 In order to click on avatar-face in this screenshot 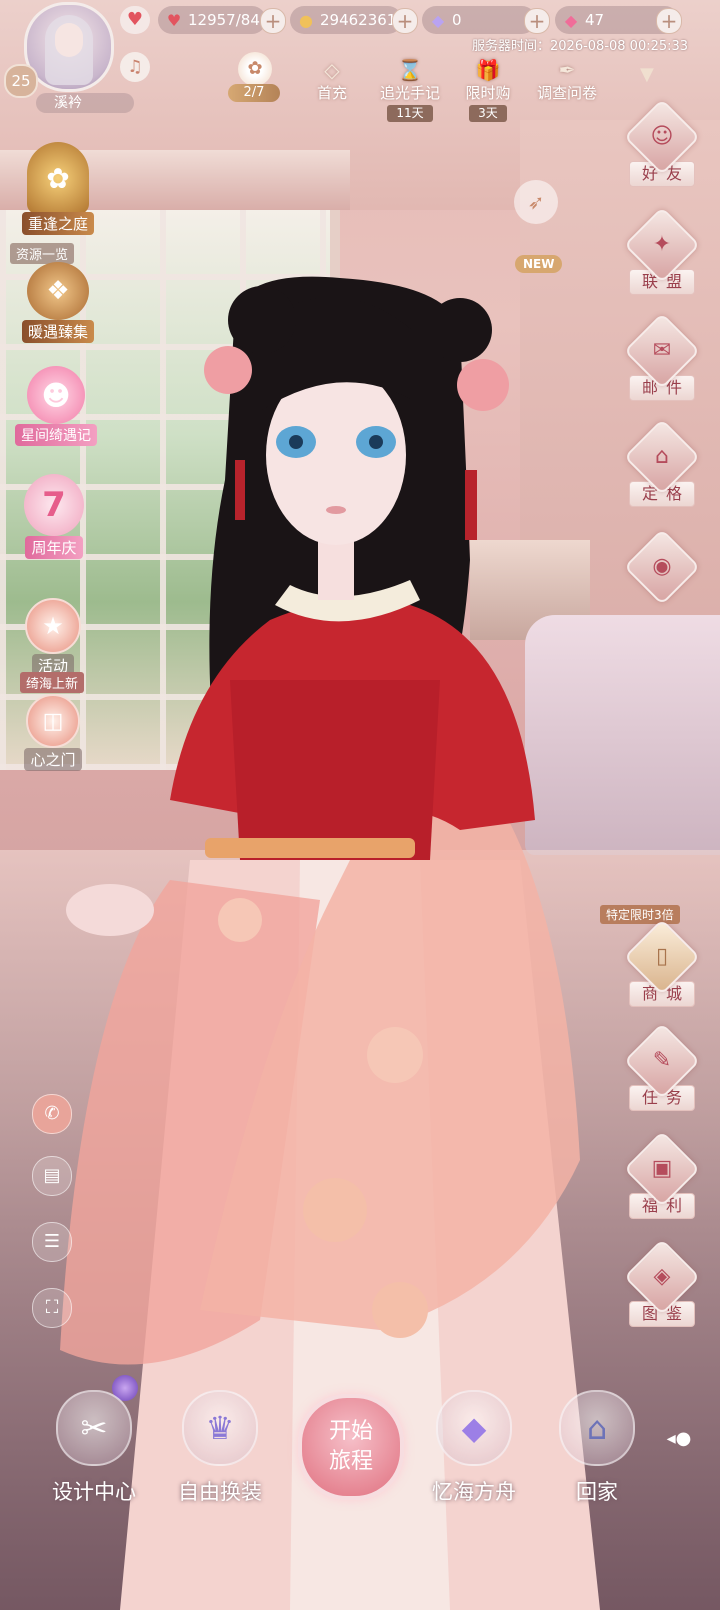, I will do `click(69, 40)`.